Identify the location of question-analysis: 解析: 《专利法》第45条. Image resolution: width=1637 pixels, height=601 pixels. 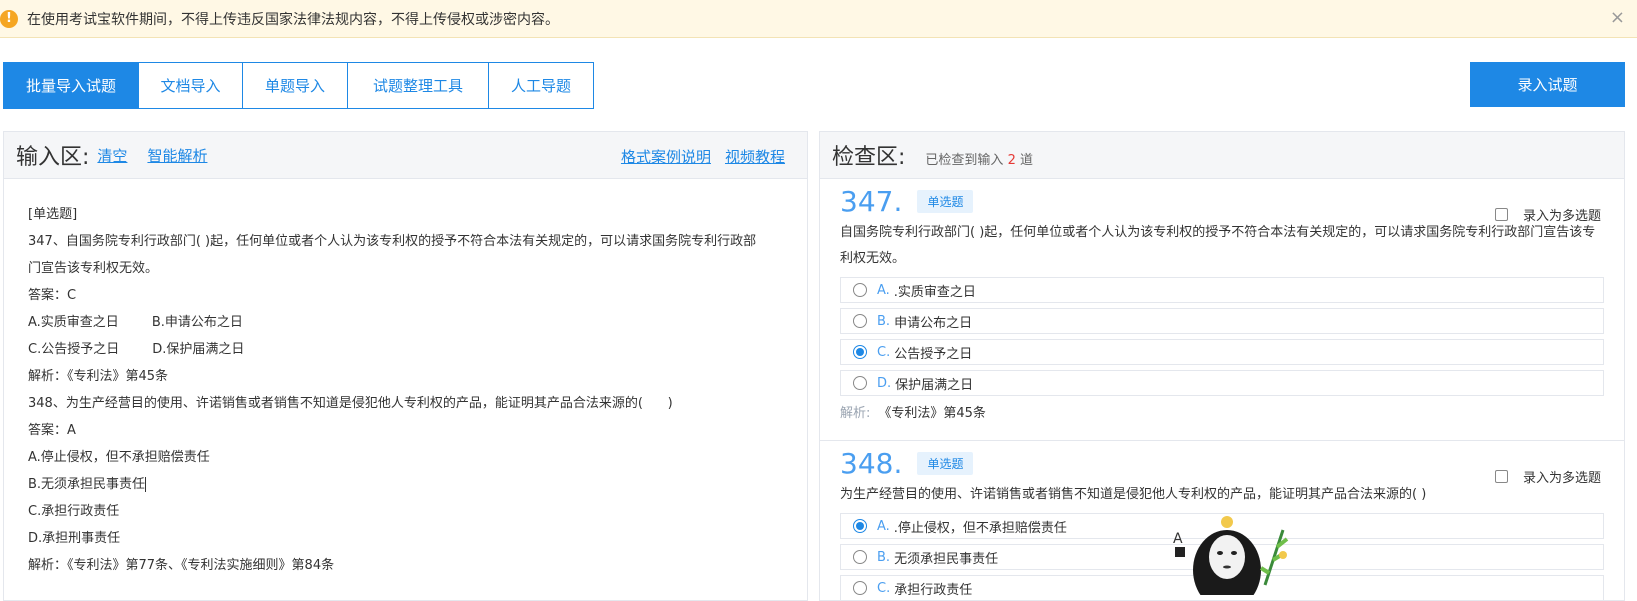
(913, 413).